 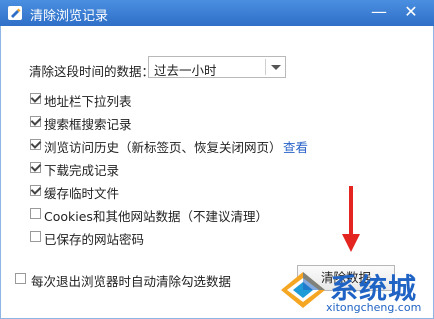 I want to click on option-label: 每次退出浏览器时自动清除勾选数据, so click(x=131, y=281).